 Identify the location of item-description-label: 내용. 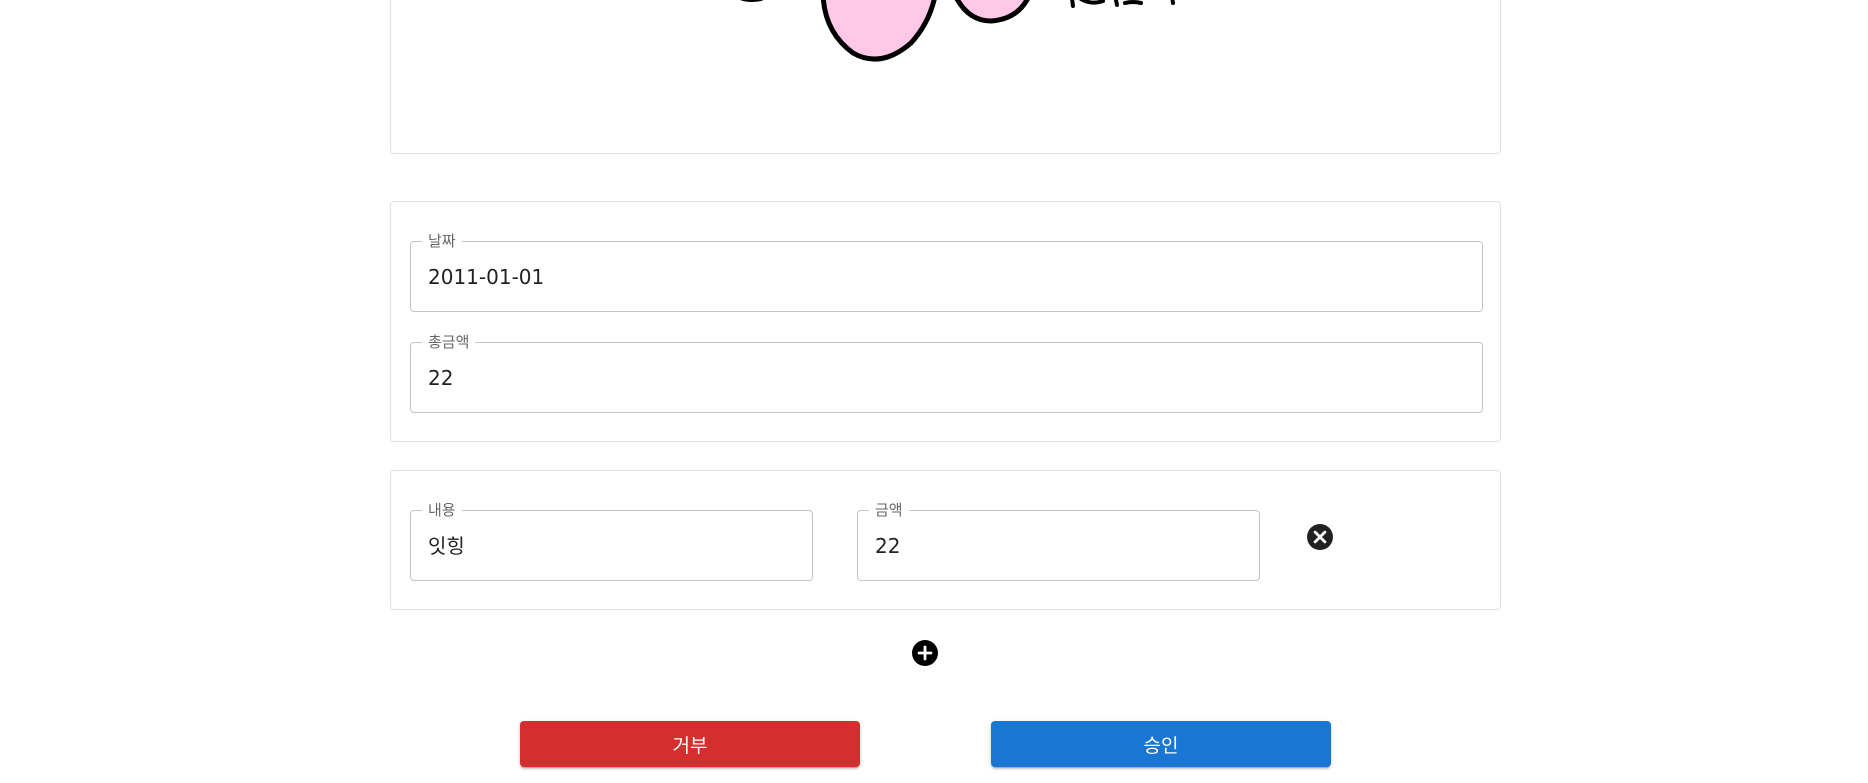
(442, 510).